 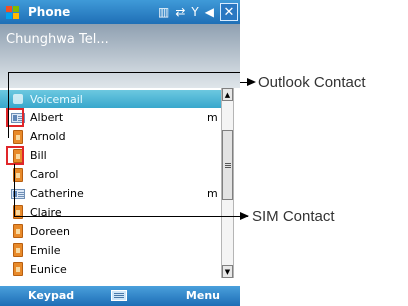 What do you see at coordinates (56, 99) in the screenshot?
I see `contact-name: Voicemail` at bounding box center [56, 99].